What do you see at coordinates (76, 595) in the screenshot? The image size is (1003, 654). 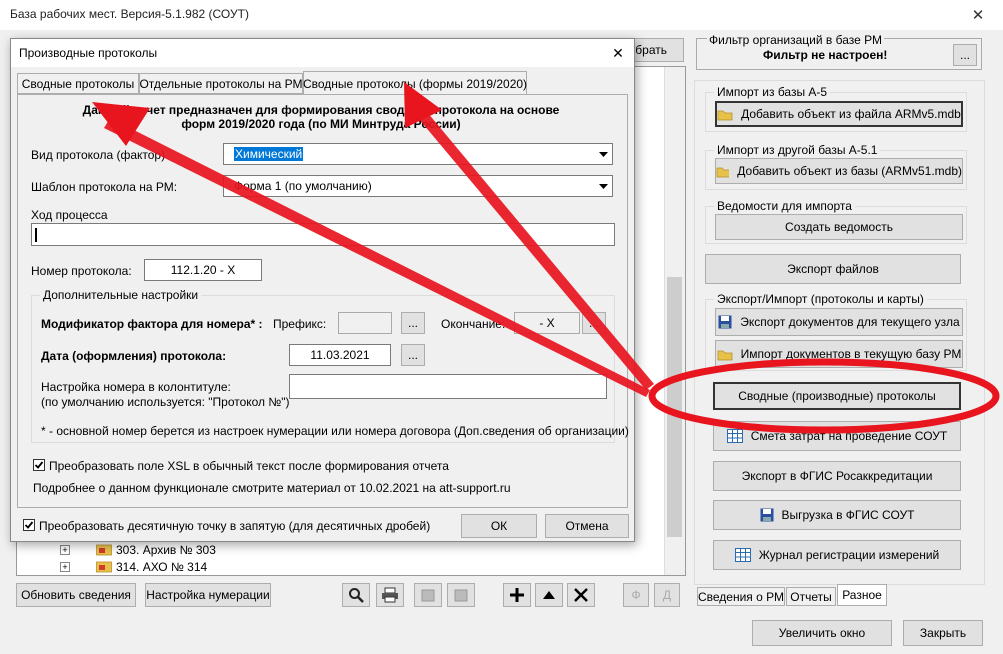 I see `refresh-button: Обновить сведения` at bounding box center [76, 595].